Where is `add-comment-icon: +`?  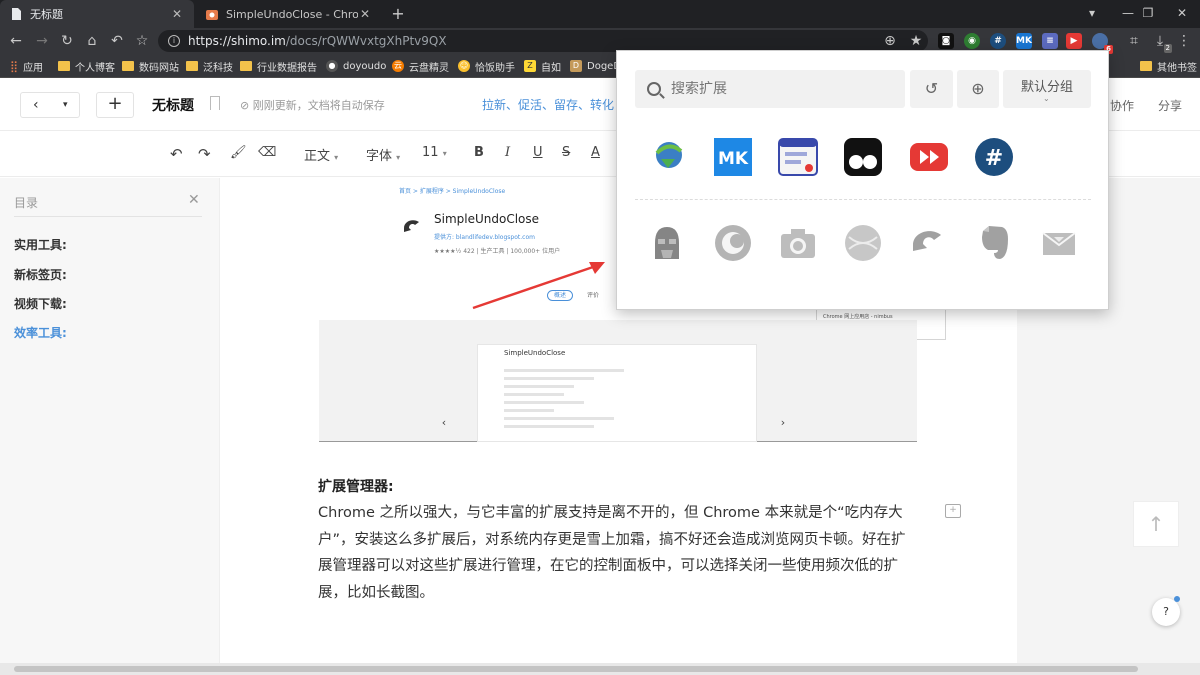
add-comment-icon: + is located at coordinates (953, 511).